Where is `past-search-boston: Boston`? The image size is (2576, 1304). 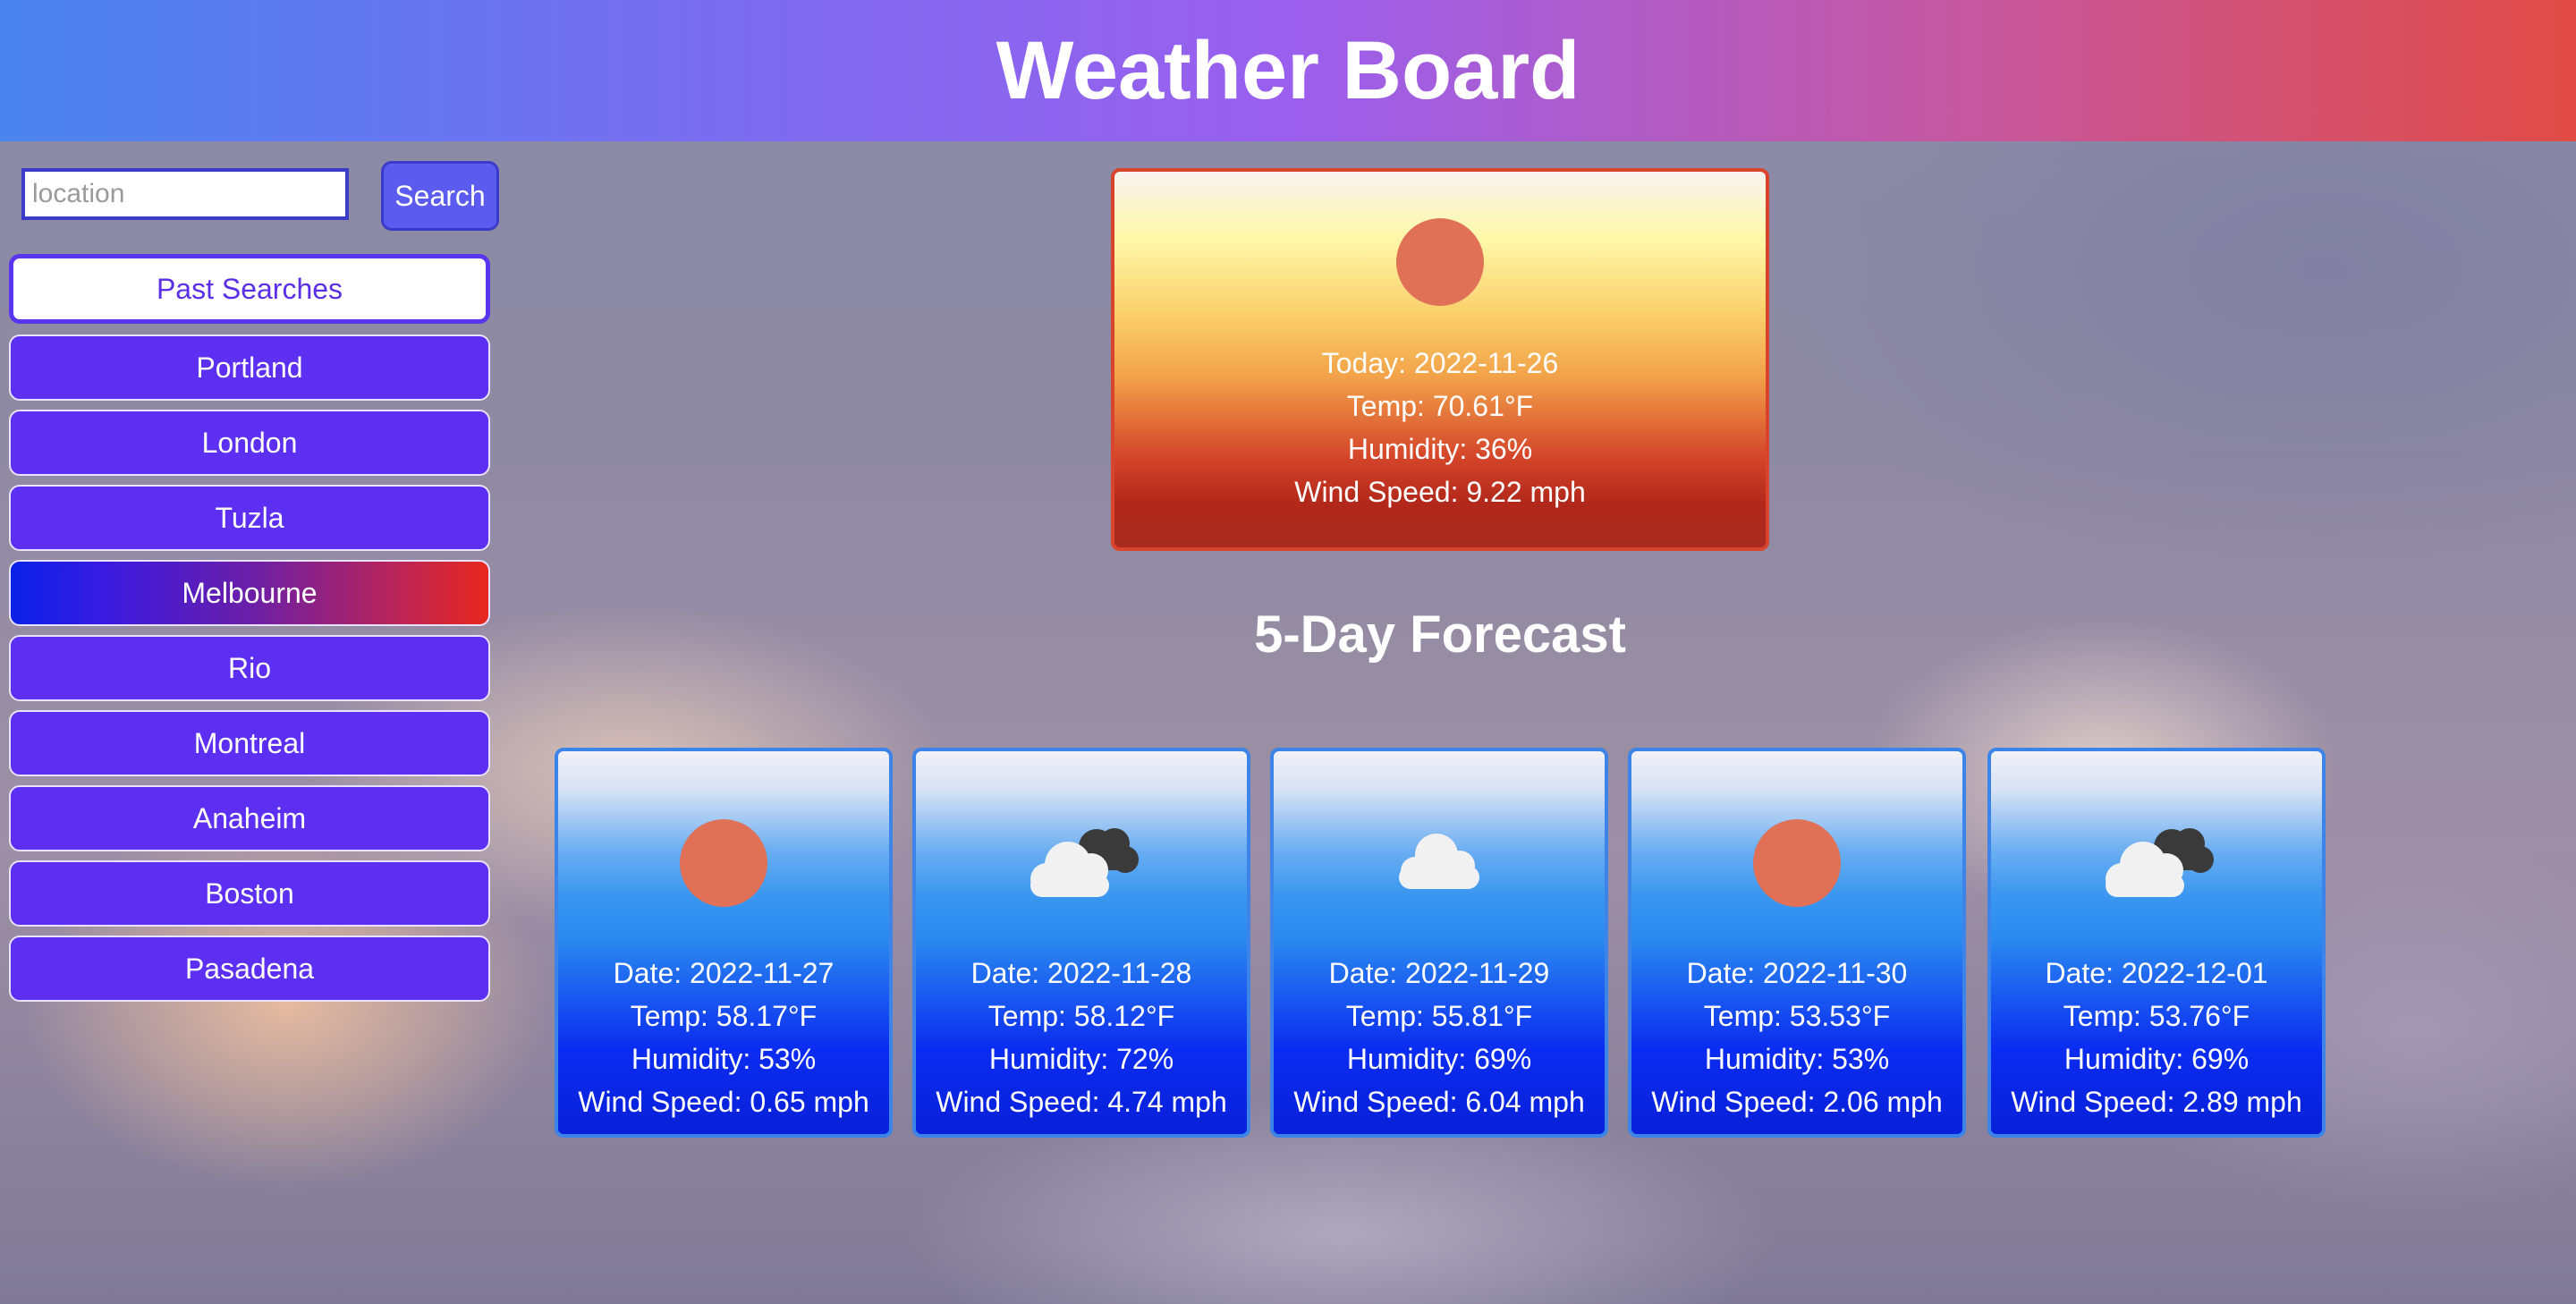 past-search-boston: Boston is located at coordinates (249, 893).